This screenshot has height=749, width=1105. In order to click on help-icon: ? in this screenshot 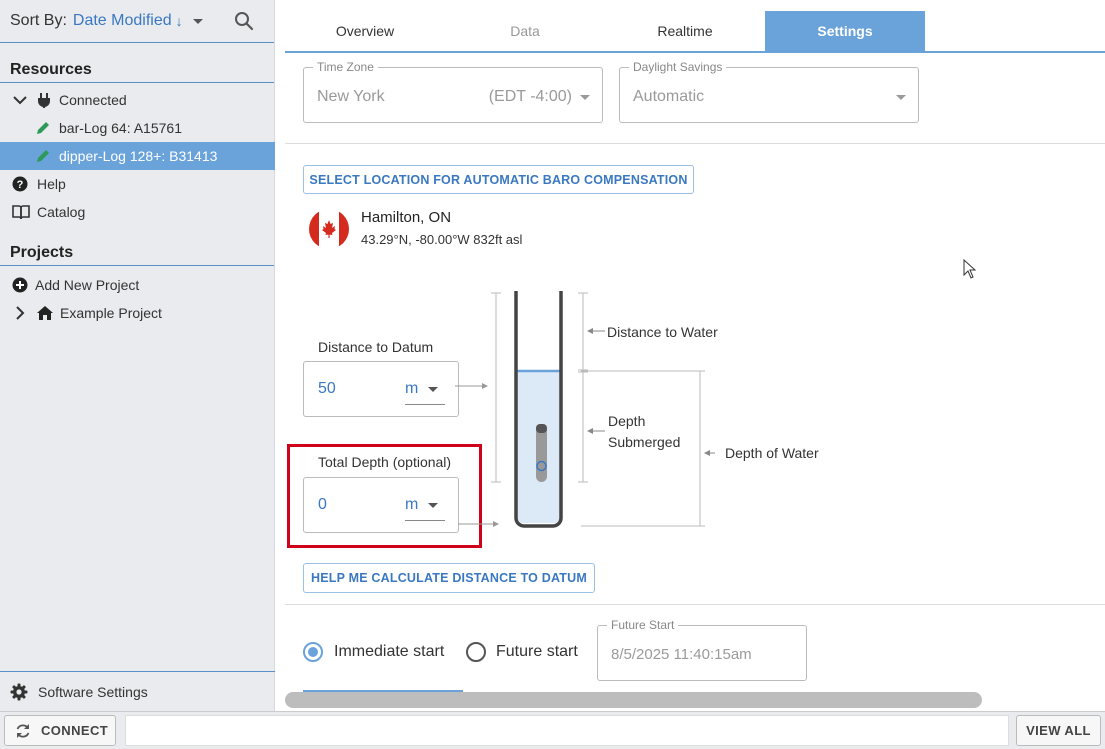, I will do `click(20, 184)`.